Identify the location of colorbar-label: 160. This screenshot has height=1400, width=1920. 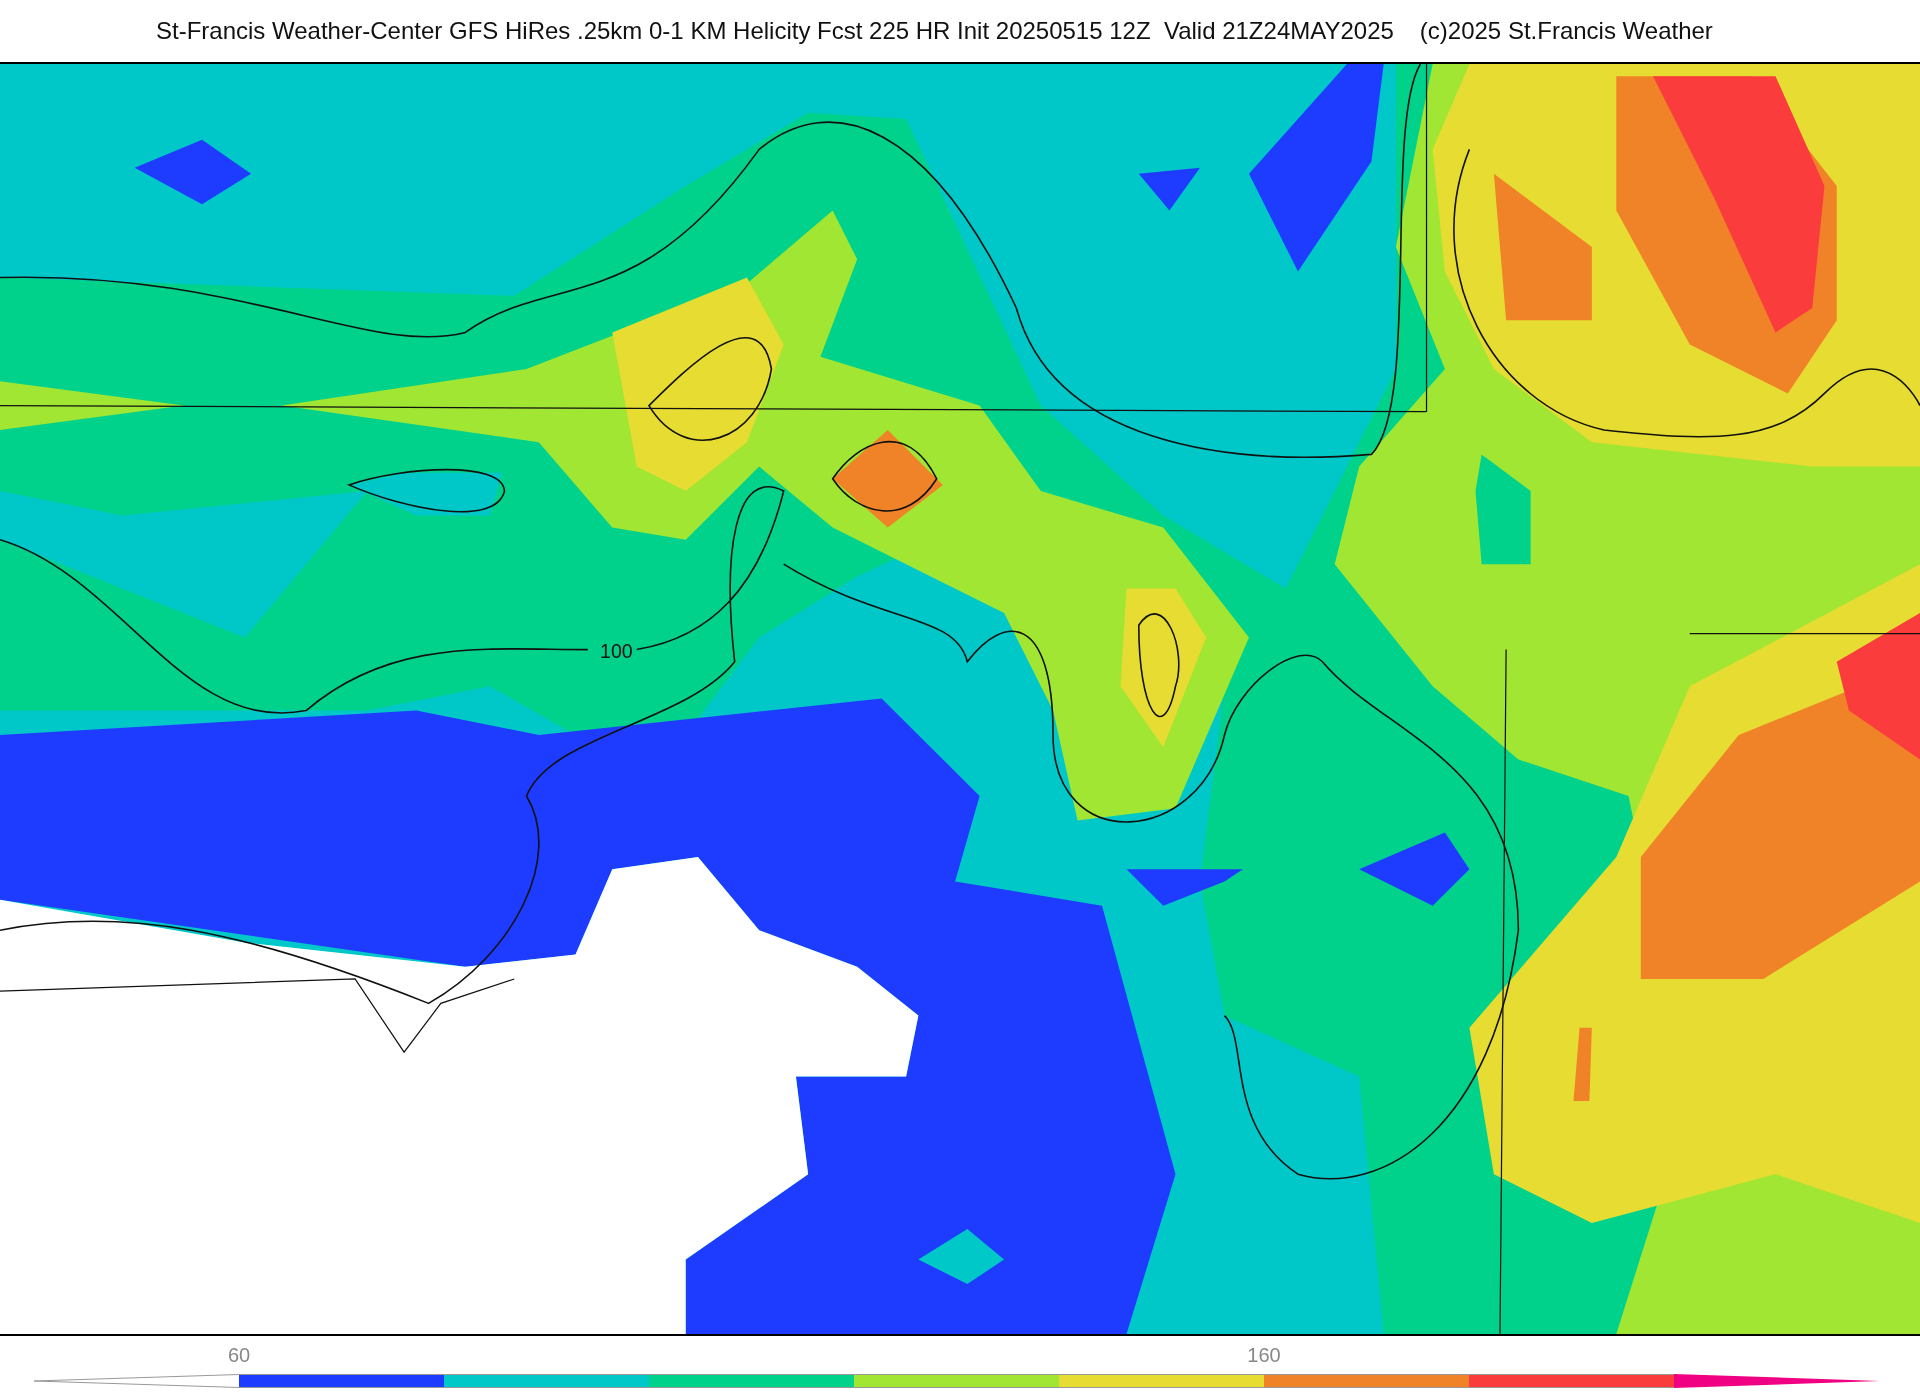
(1264, 1355).